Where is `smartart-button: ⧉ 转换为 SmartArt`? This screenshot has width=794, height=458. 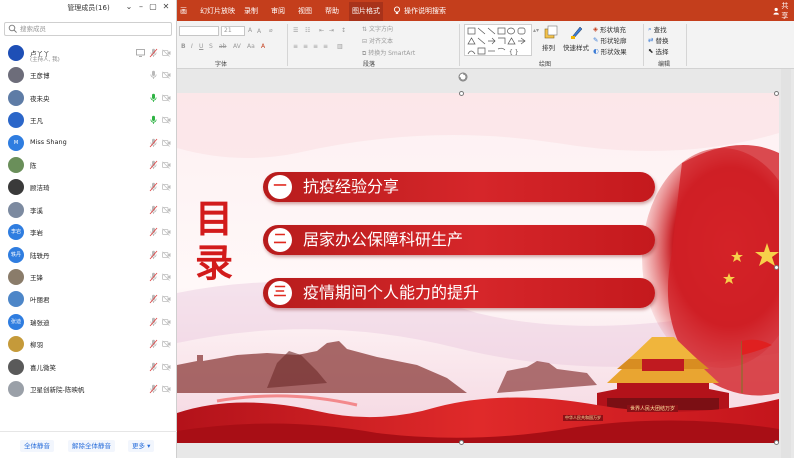
smartart-button: ⧉ 转换为 SmartArt is located at coordinates (388, 53).